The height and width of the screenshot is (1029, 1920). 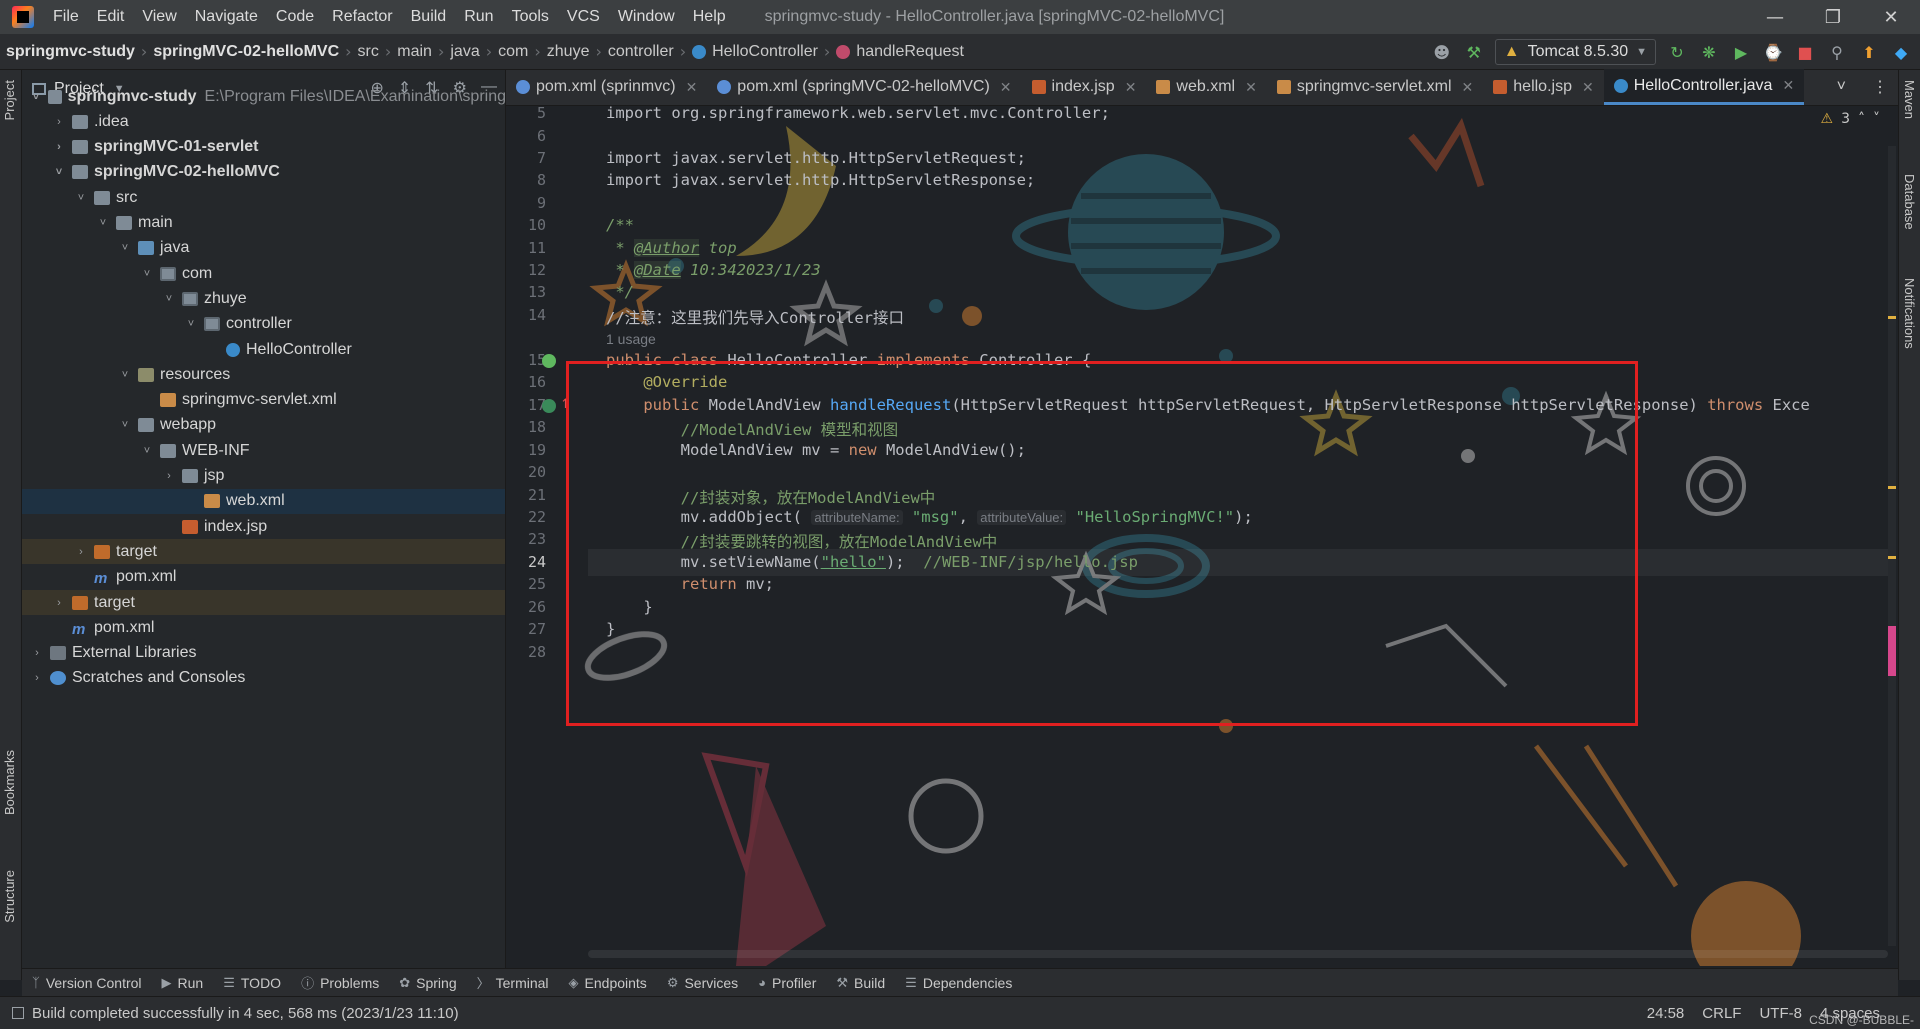 What do you see at coordinates (530, 17) in the screenshot?
I see `menu-tools: Tools` at bounding box center [530, 17].